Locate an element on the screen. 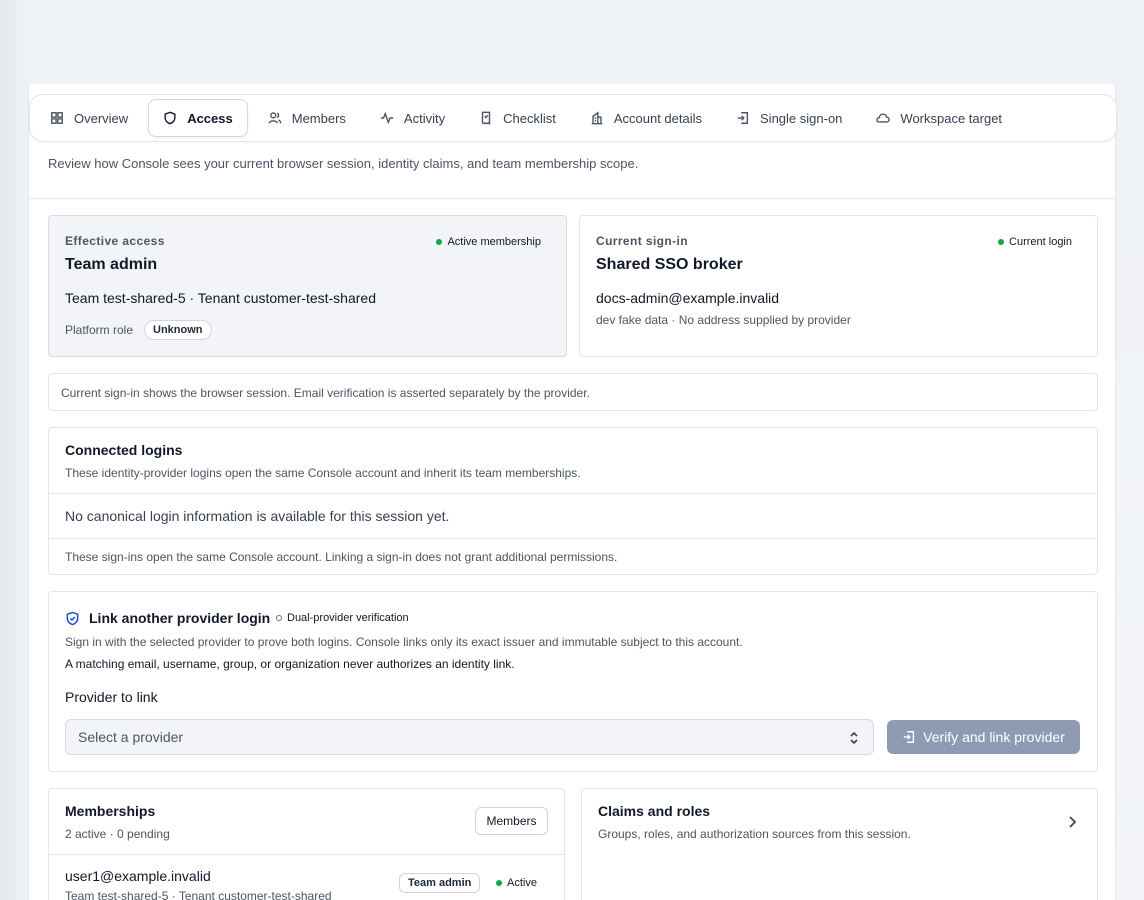 The height and width of the screenshot is (900, 1144). status-badge: Current login is located at coordinates (1035, 242).